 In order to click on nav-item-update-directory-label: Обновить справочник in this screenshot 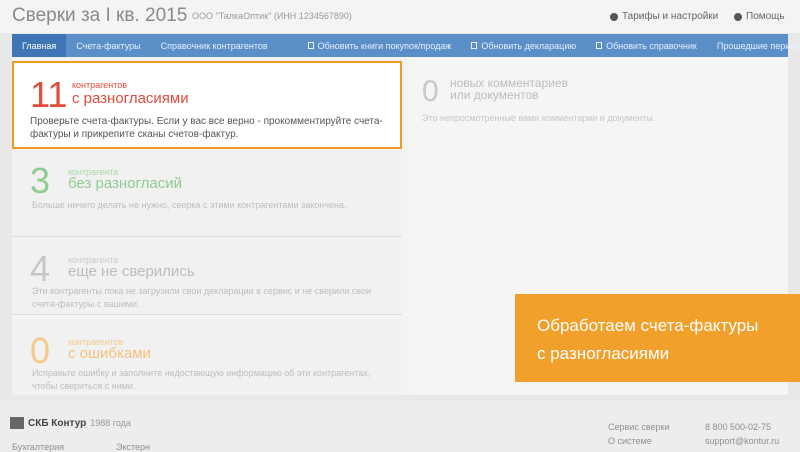, I will do `click(651, 45)`.